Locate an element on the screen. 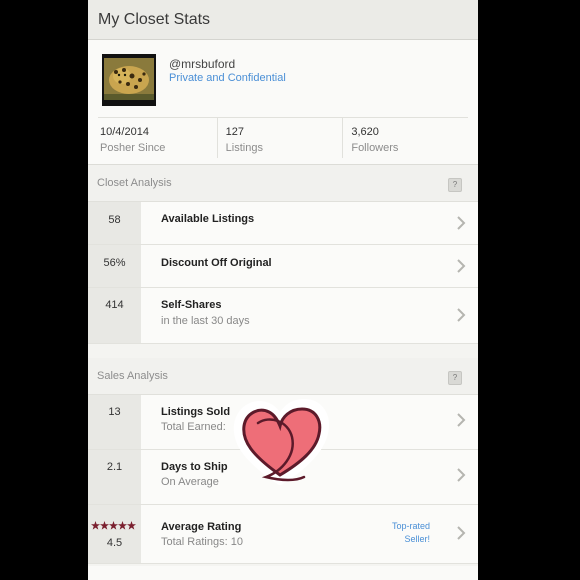 Image resolution: width=580 pixels, height=580 pixels. available-listings-row: 58 Available Listings is located at coordinates (283, 223).